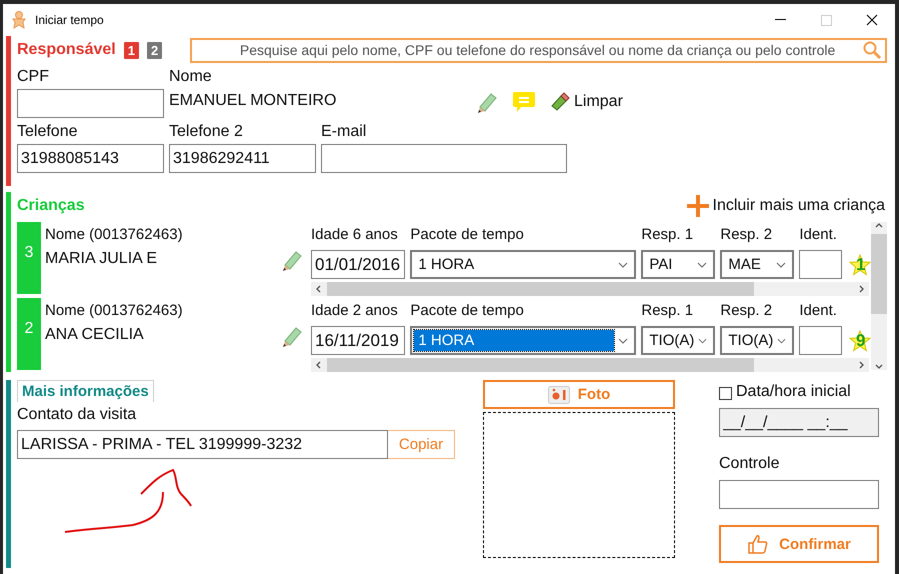 The image size is (899, 574). Describe the element at coordinates (799, 494) in the screenshot. I see `control-field` at that location.